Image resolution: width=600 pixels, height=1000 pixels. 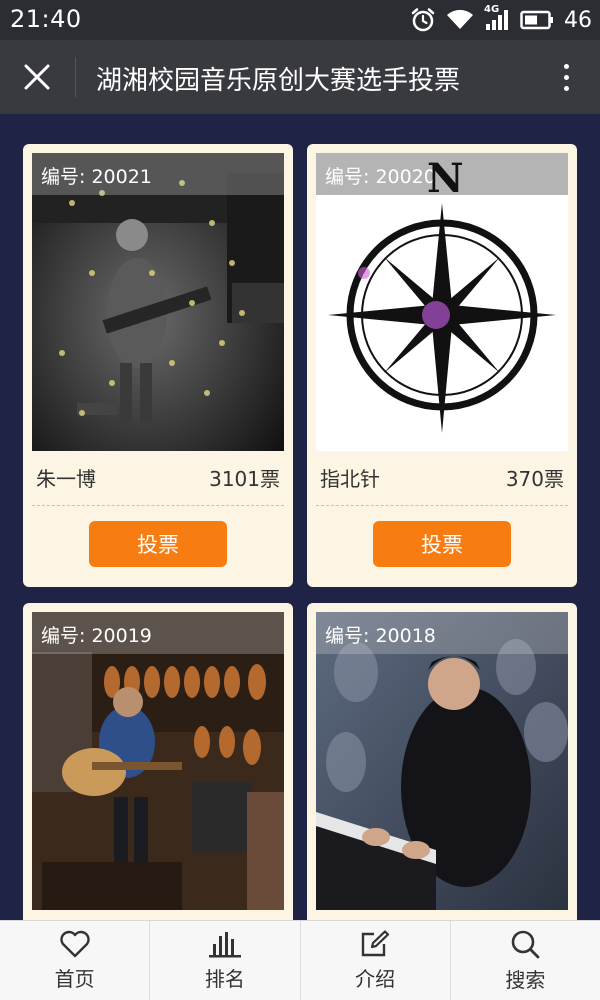 I want to click on contestant-card: 编号: 20019, so click(x=158, y=761).